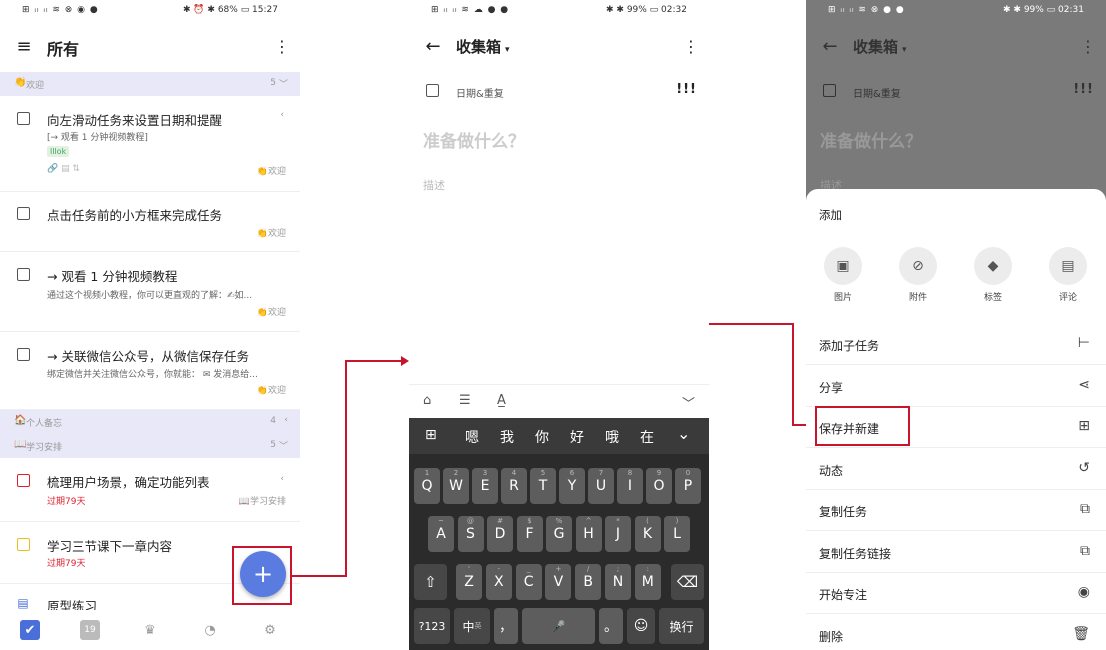  What do you see at coordinates (498, 582) in the screenshot?
I see `key-x: -X` at bounding box center [498, 582].